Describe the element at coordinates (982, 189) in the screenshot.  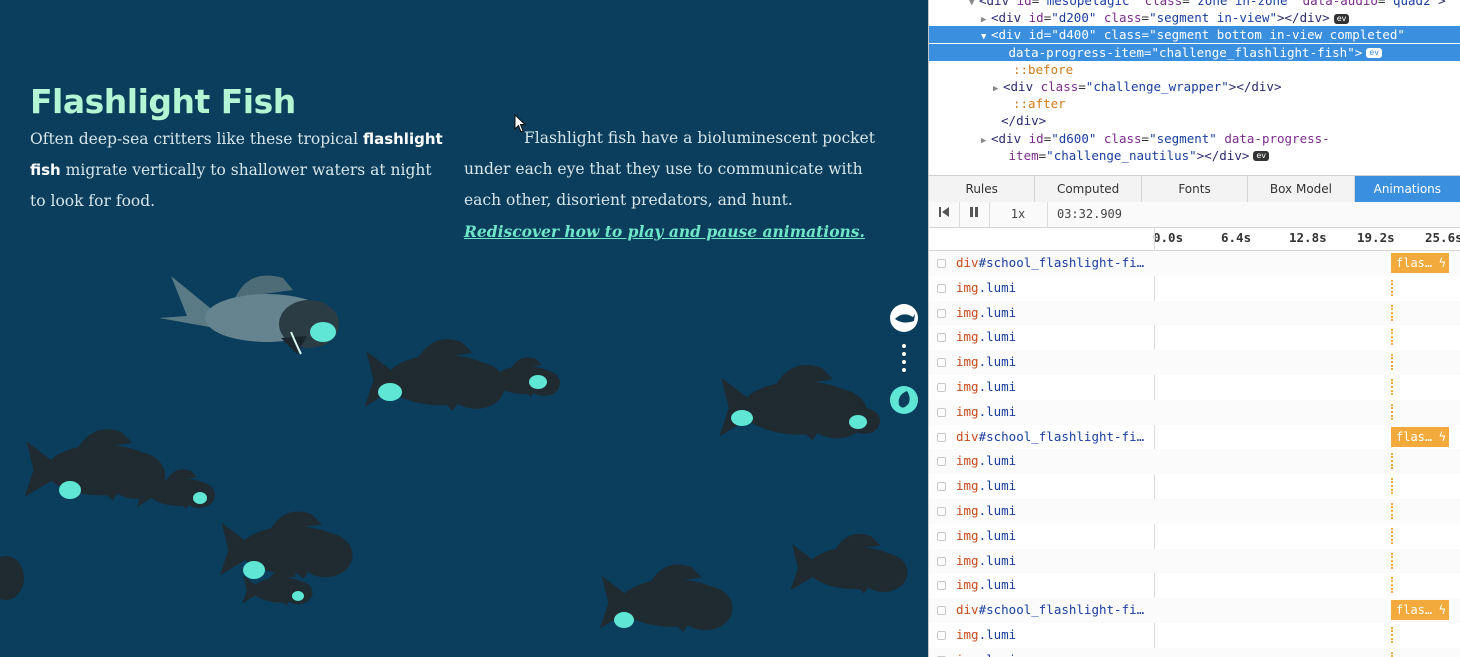
I see `tab-rules: Rules` at that location.